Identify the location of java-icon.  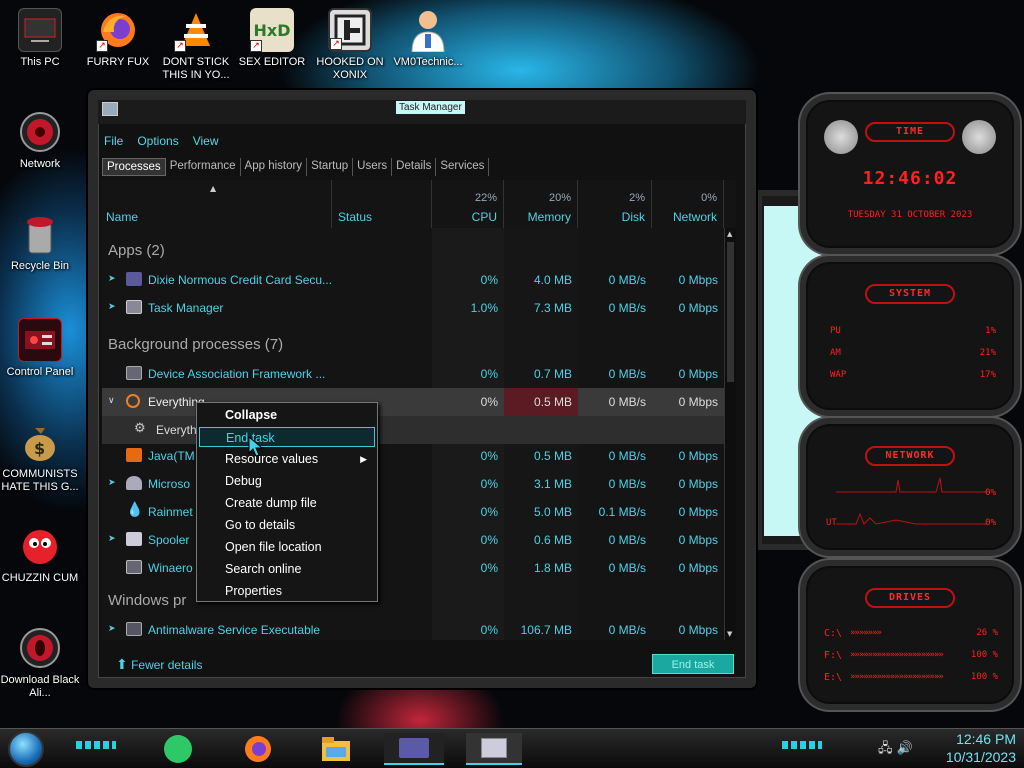
(134, 455).